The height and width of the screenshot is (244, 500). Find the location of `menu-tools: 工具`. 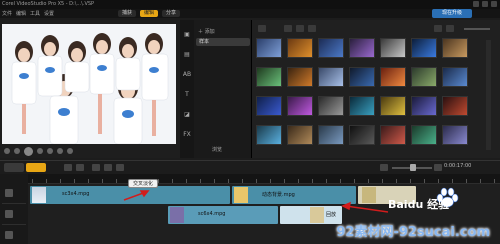

menu-tools: 工具 is located at coordinates (35, 13).